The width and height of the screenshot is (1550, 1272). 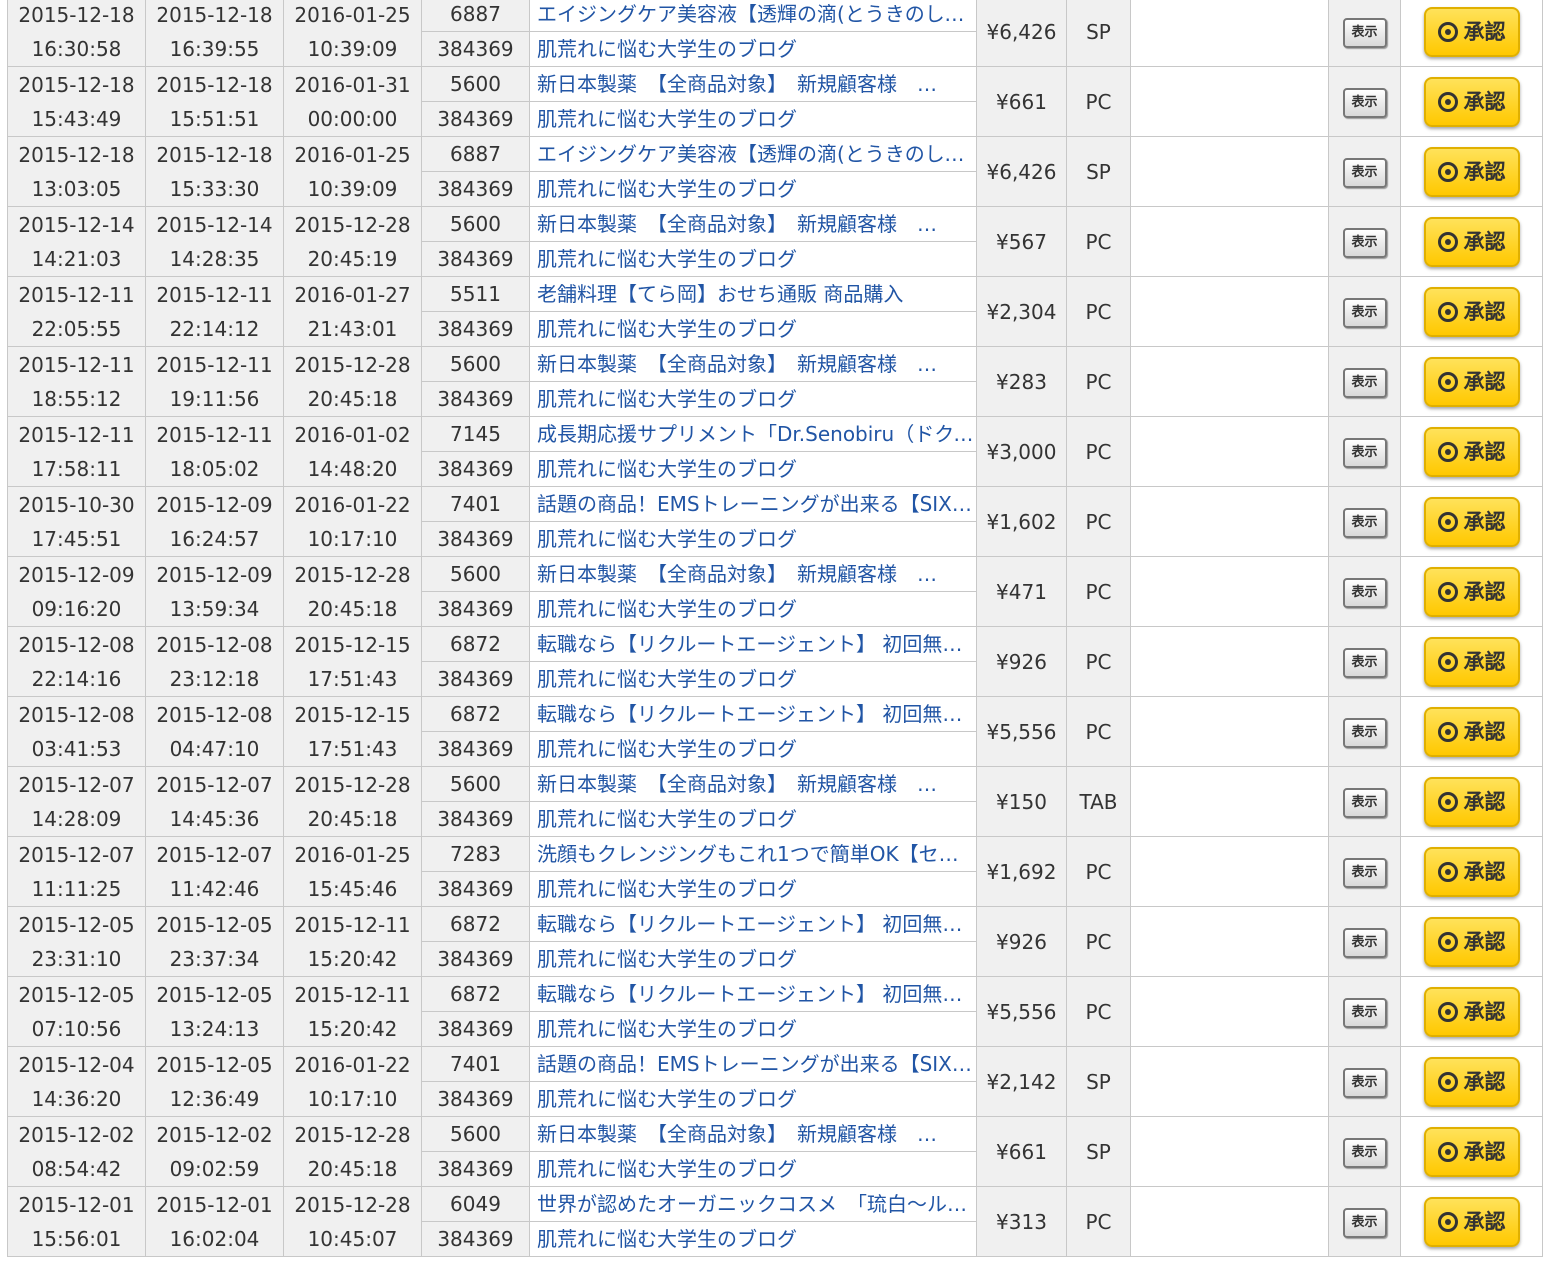 I want to click on program-id: 6887, so click(x=475, y=16).